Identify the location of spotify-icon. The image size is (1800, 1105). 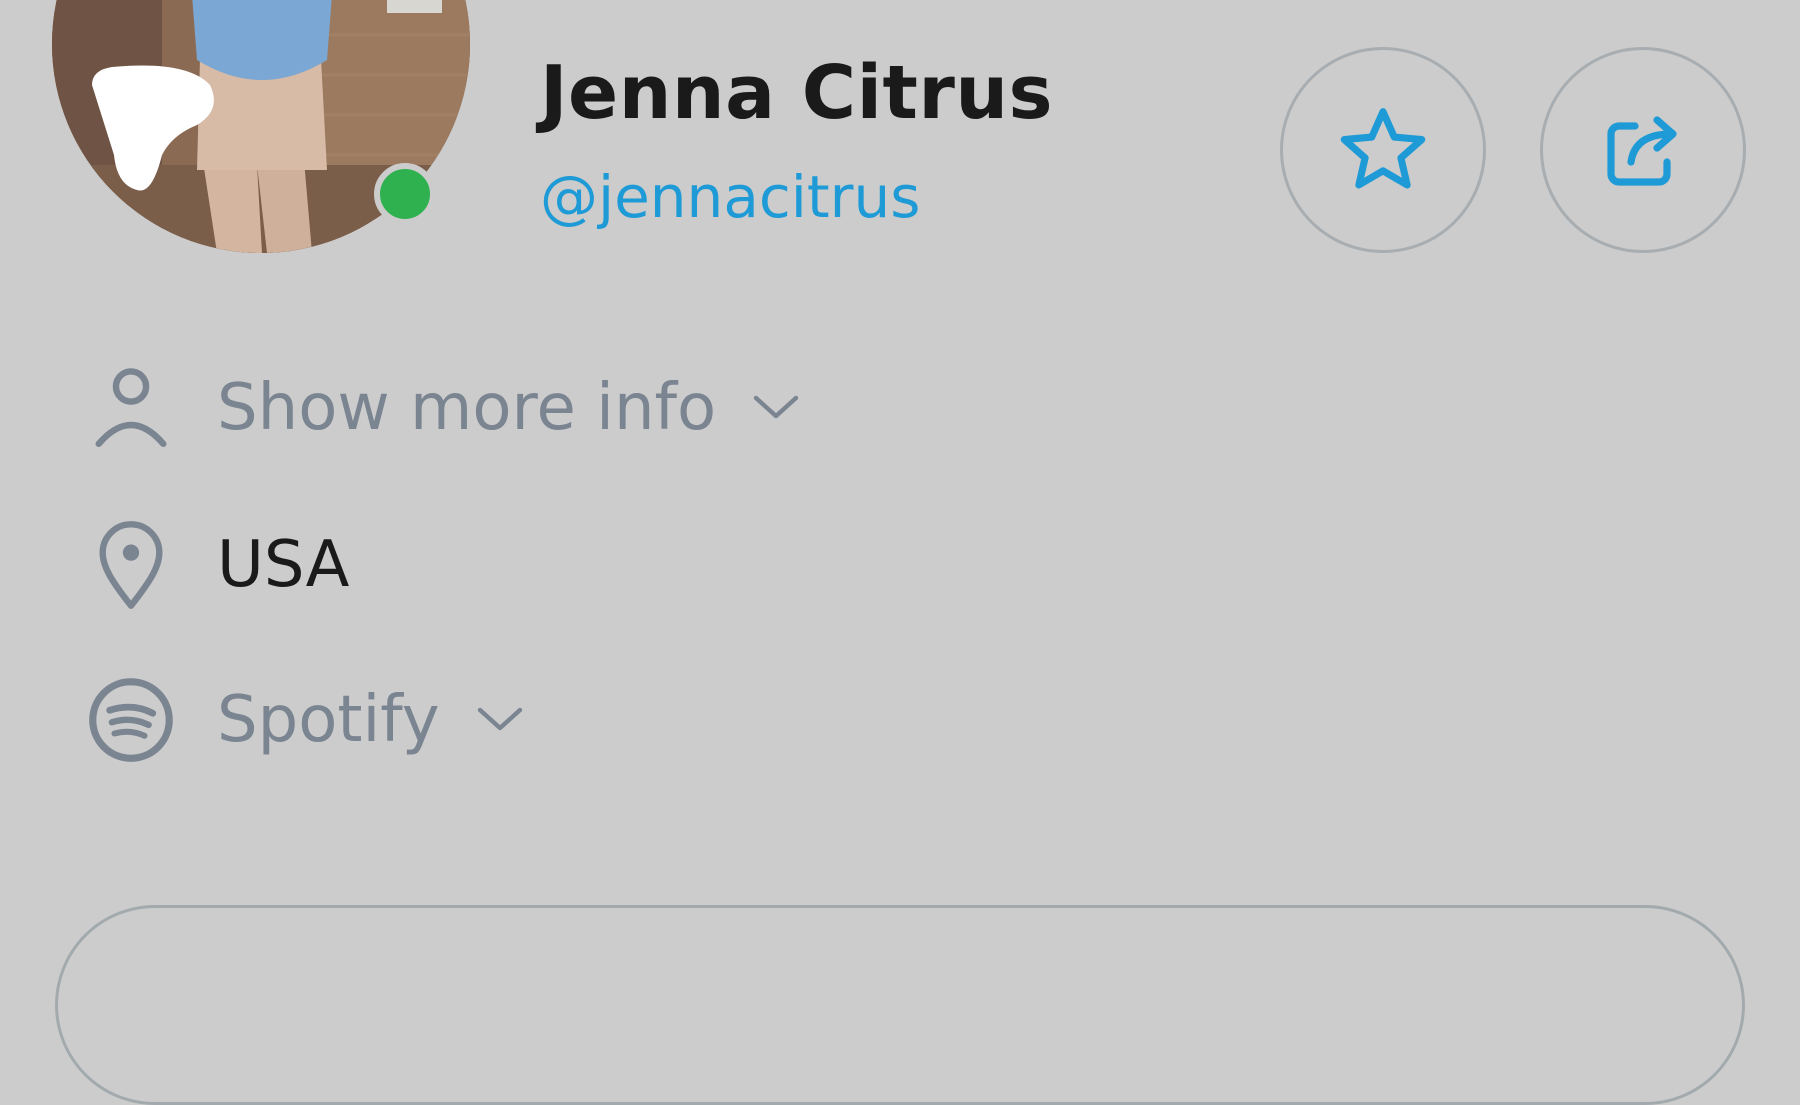
(131, 720).